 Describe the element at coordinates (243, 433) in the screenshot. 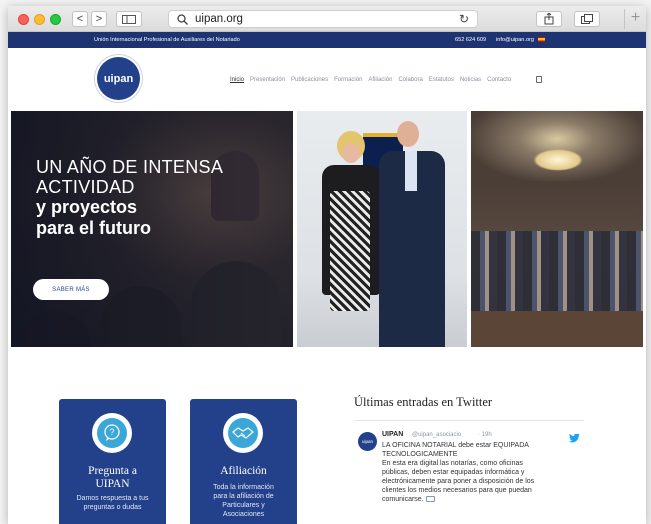

I see `handshake-icon` at that location.